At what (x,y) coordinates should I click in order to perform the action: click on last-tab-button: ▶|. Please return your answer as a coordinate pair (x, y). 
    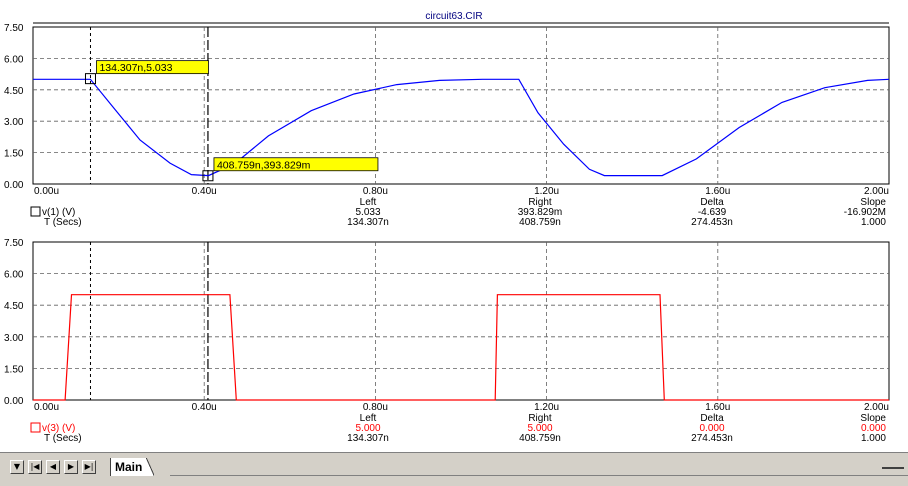
    Looking at the image, I should click on (89, 467).